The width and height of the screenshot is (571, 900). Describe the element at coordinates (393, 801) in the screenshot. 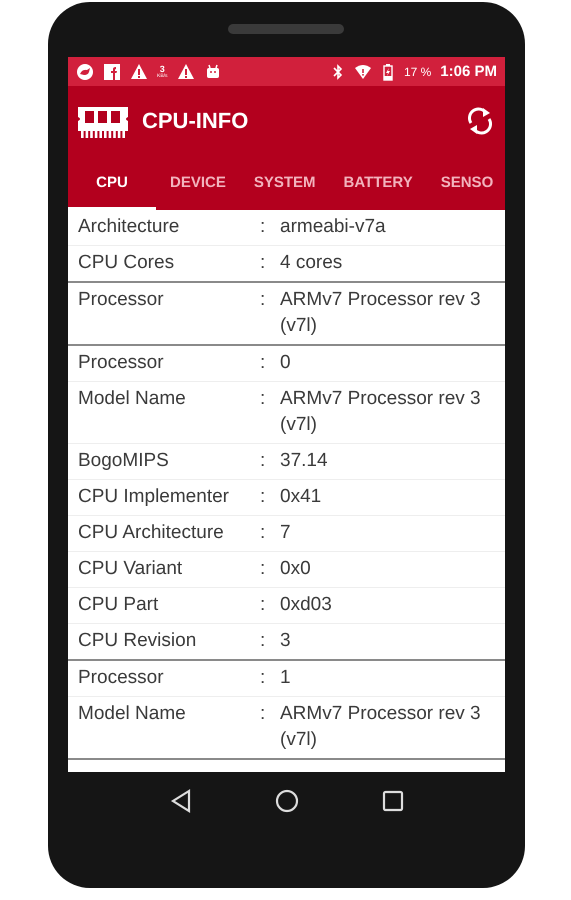

I see `recents-icon` at that location.